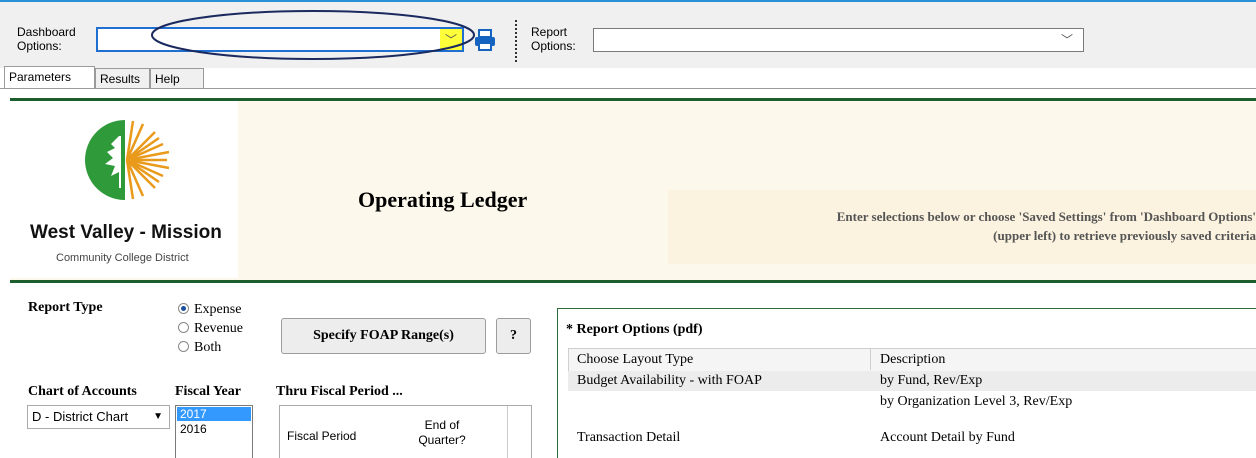  What do you see at coordinates (122, 78) in the screenshot?
I see `tab-results: Results` at bounding box center [122, 78].